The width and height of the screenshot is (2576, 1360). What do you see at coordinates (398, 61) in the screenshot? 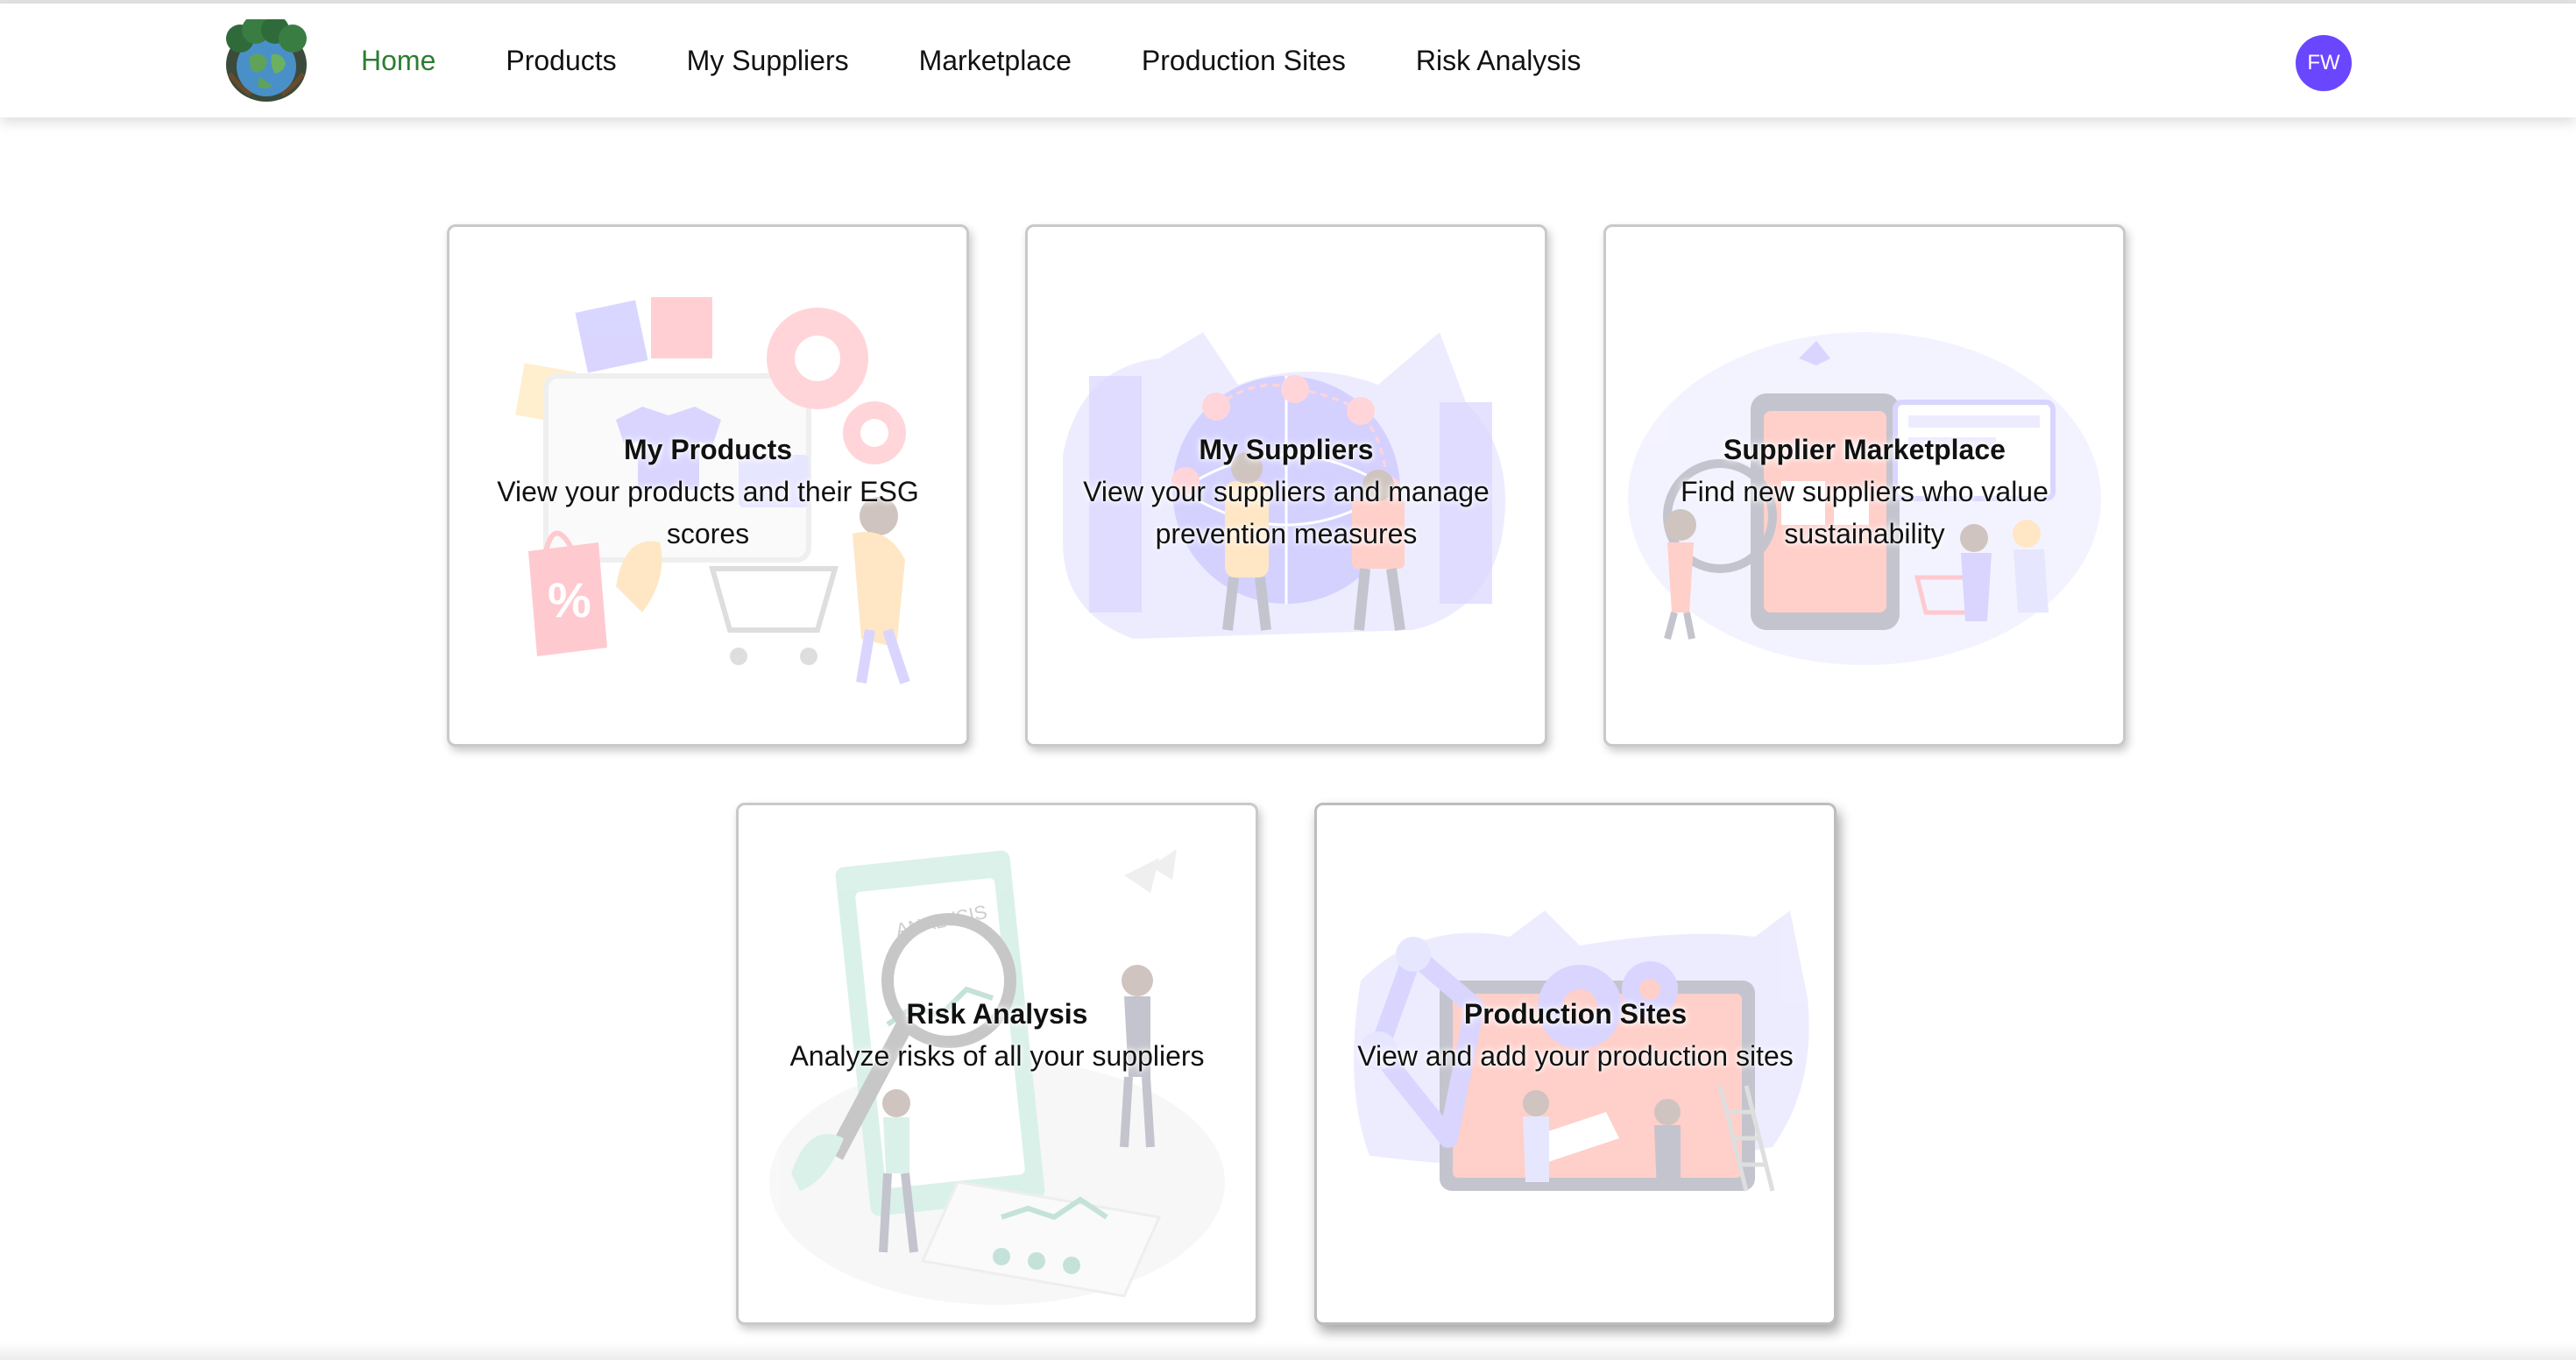
I see `nav-home: Home` at bounding box center [398, 61].